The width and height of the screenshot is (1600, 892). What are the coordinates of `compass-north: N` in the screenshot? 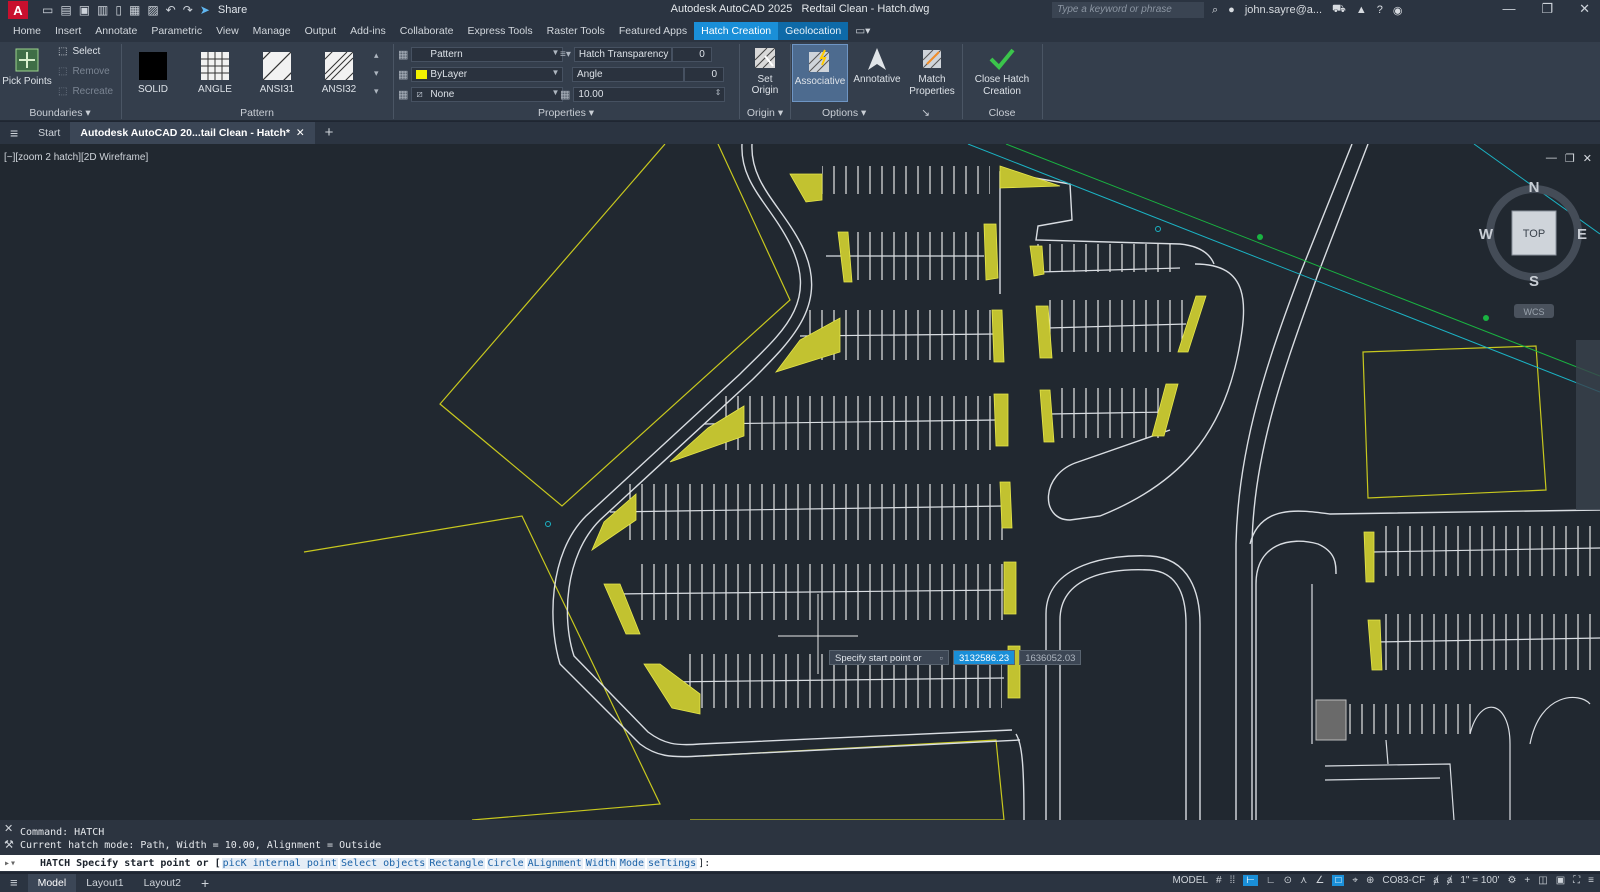 It's located at (1534, 187).